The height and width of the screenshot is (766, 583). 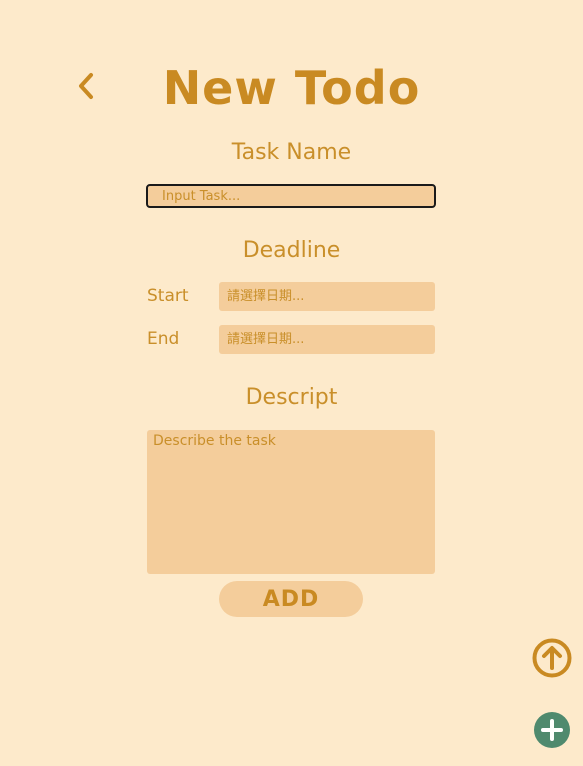 What do you see at coordinates (327, 296) in the screenshot?
I see `start-date-input` at bounding box center [327, 296].